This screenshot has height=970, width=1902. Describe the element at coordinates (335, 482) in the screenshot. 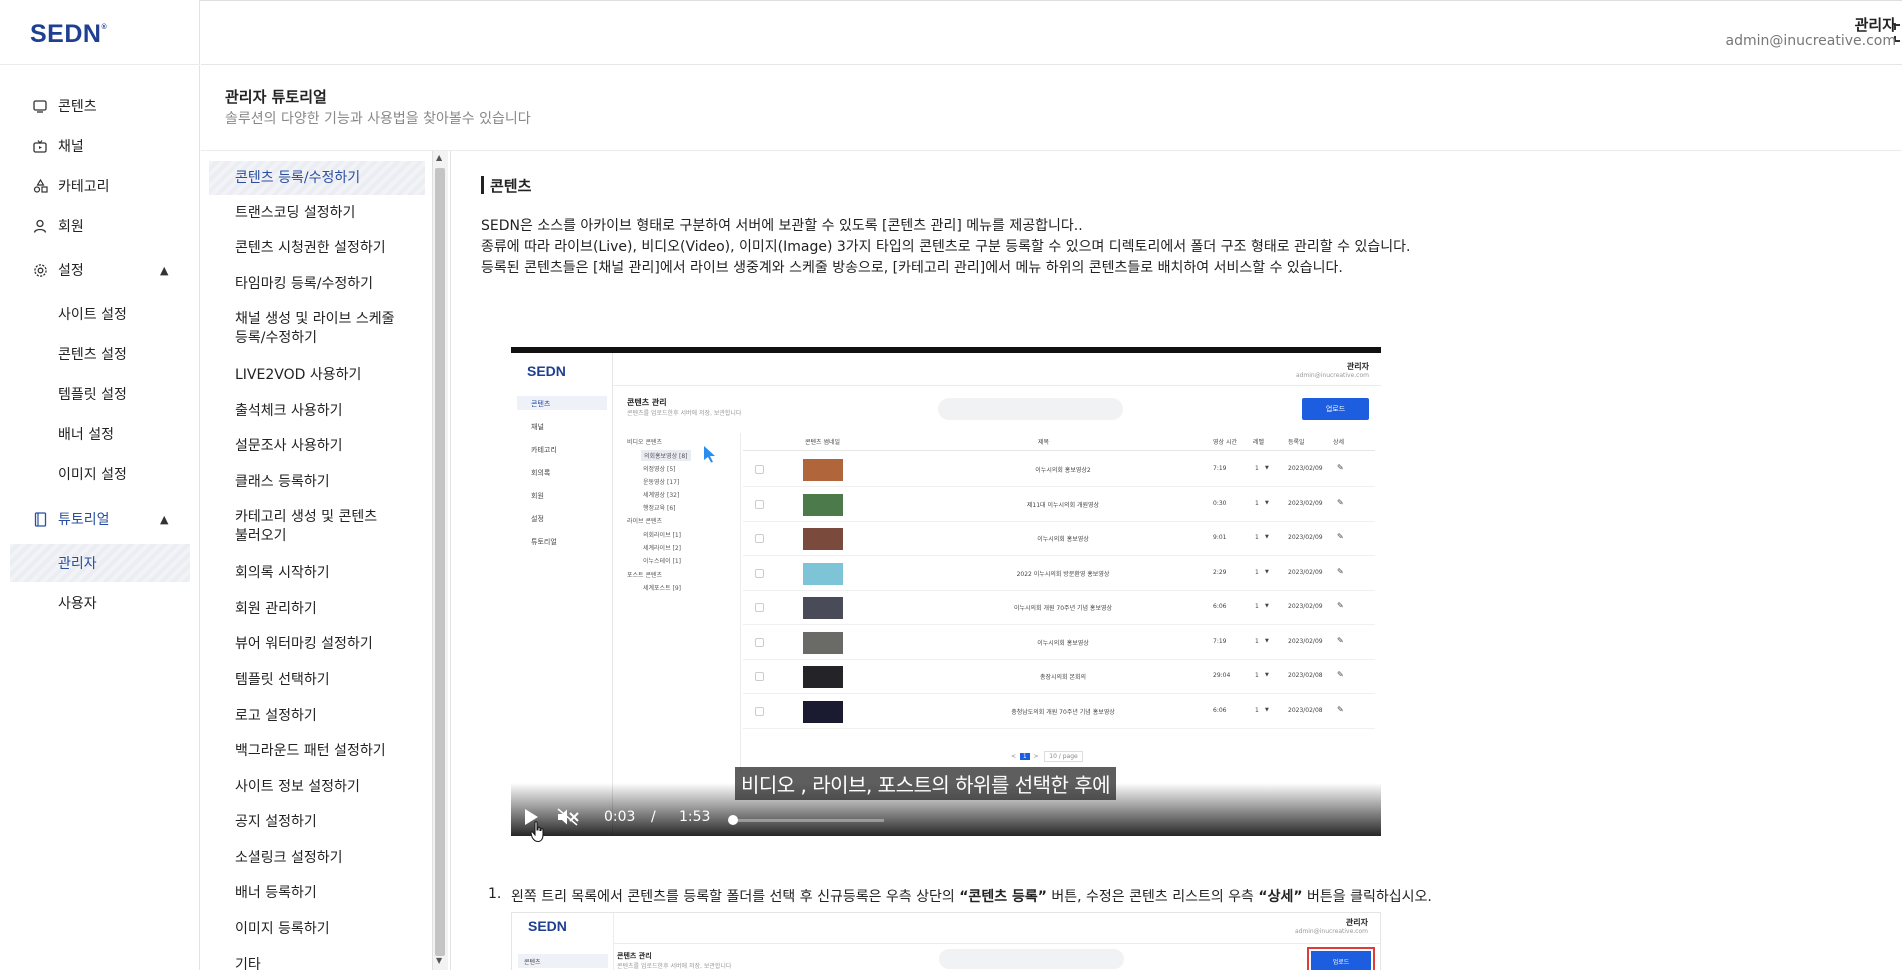

I see `tutorial-item: 클래스 등록하기` at that location.